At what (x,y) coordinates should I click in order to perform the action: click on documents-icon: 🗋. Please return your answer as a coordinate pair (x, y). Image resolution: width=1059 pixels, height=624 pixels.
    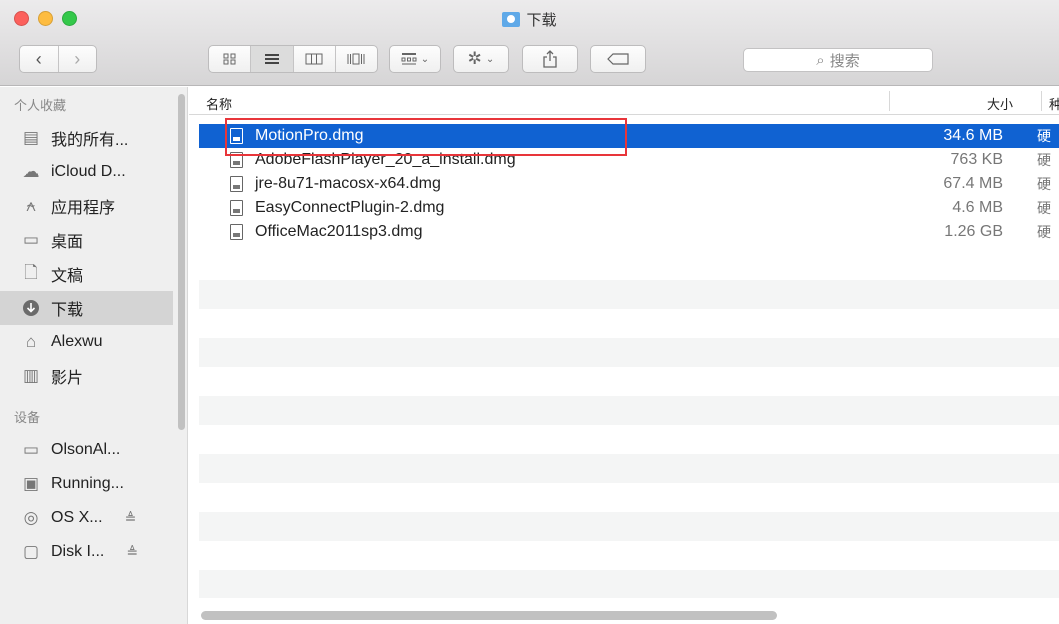
    Looking at the image, I should click on (31, 272).